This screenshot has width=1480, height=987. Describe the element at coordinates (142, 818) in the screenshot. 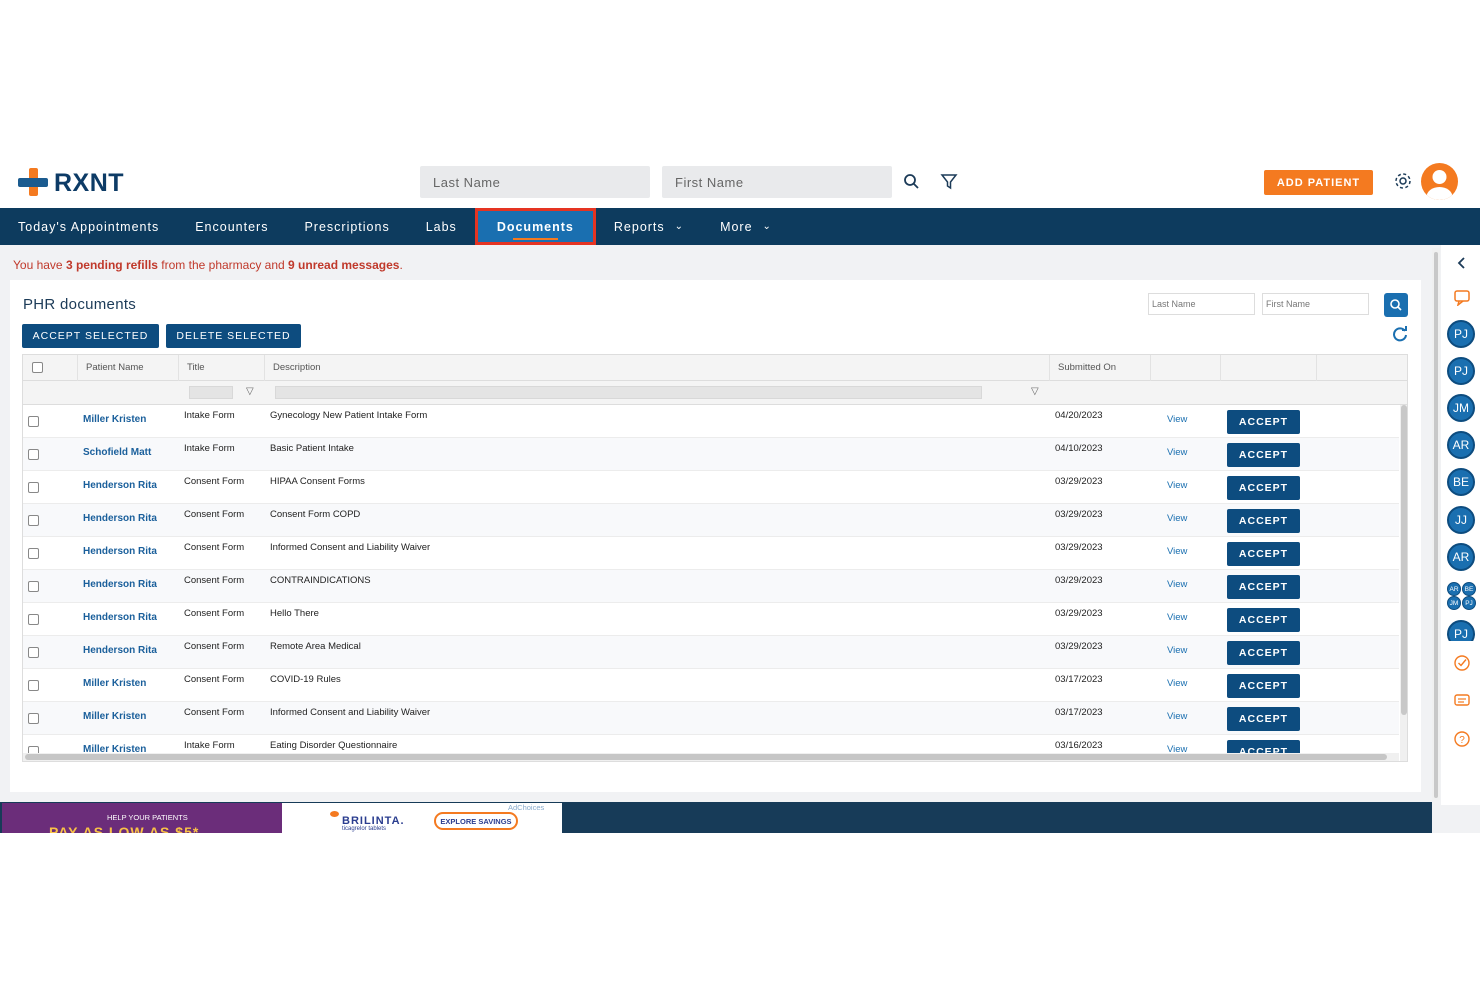

I see `ad-banner-left: HELP YOUR PATIENTS PAY AS LOW AS $5*` at that location.